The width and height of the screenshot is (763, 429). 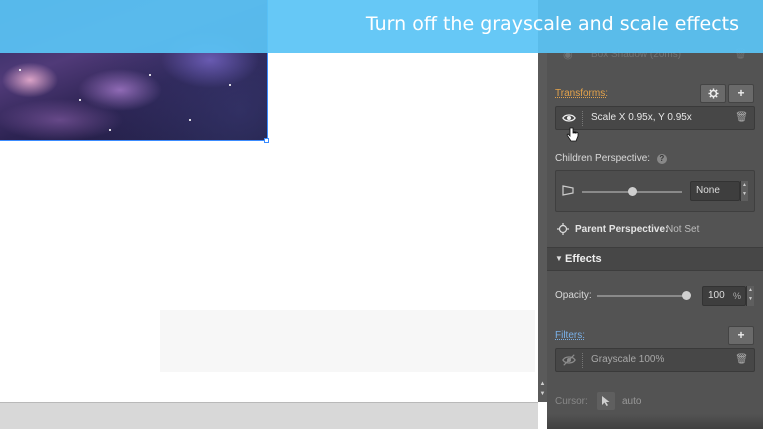 I want to click on children-perspective-text: Children Perspective:, so click(x=603, y=158).